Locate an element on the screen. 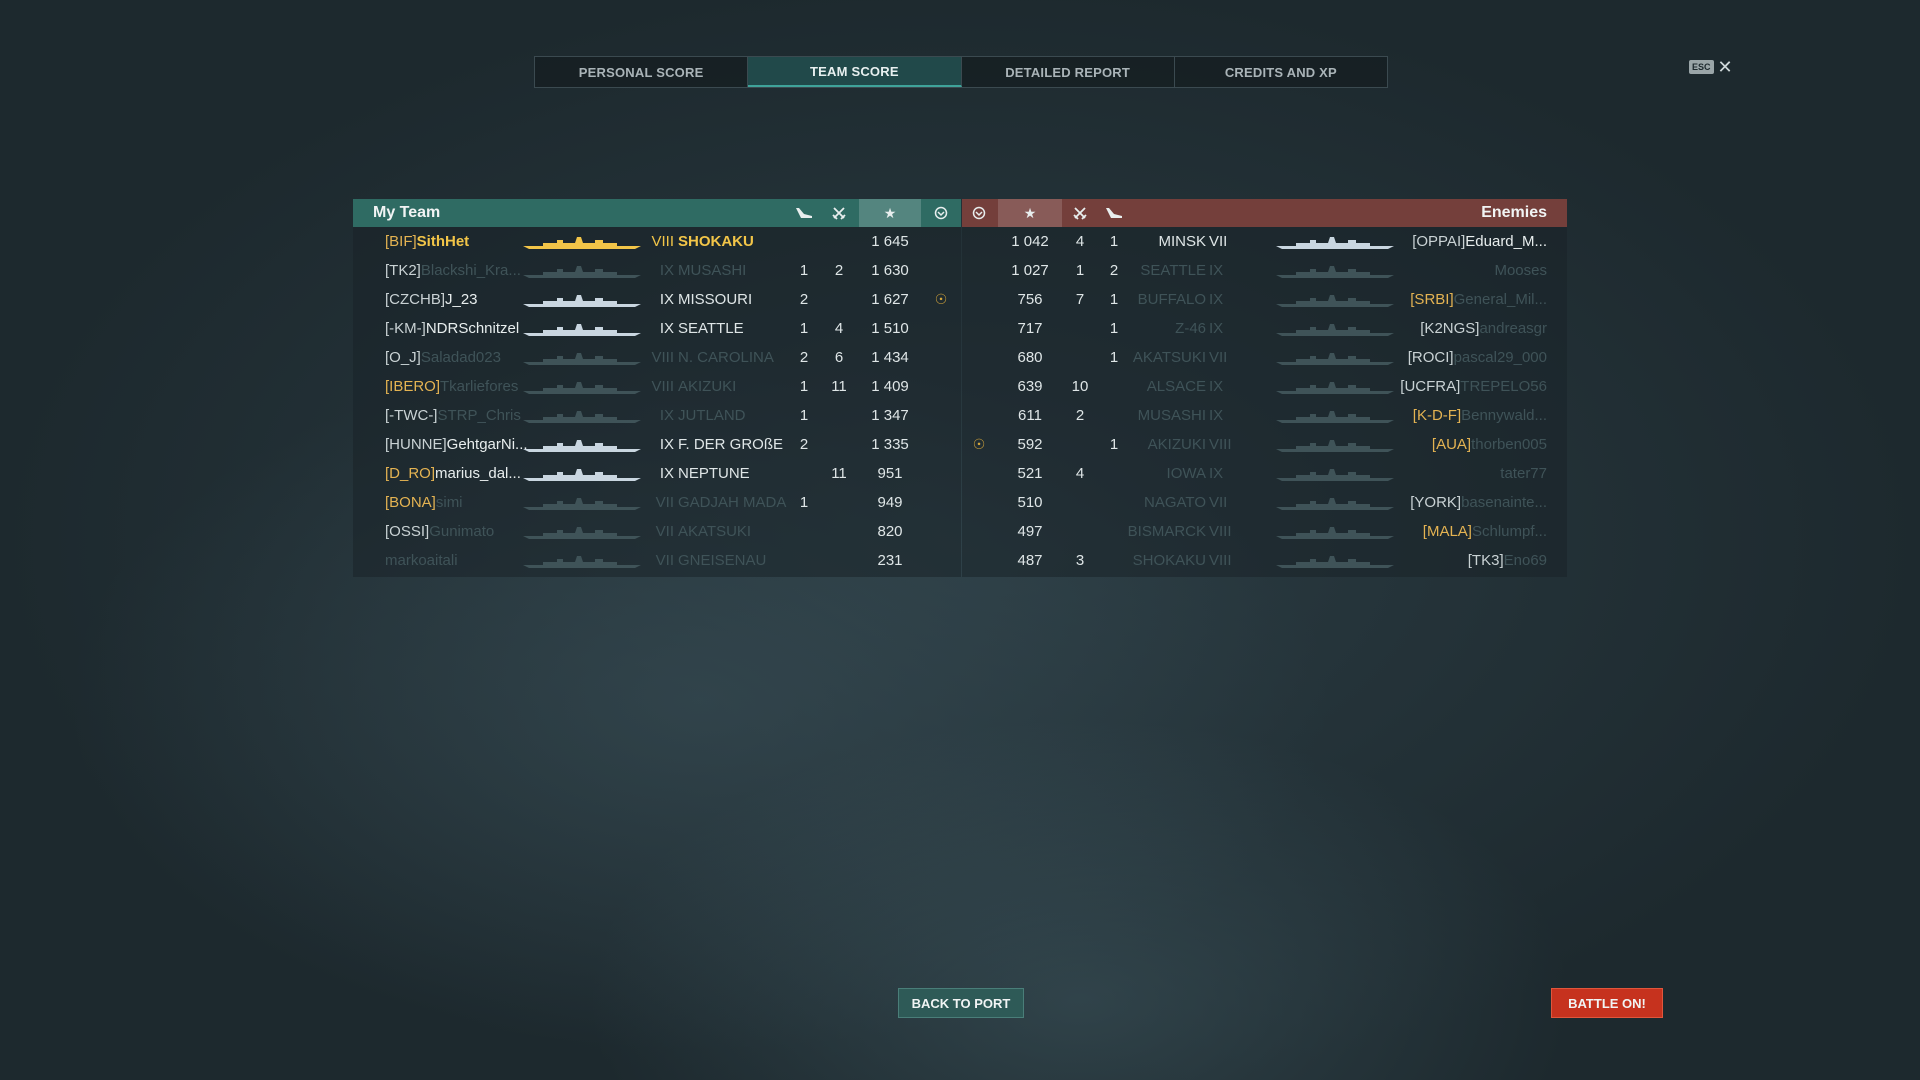 The height and width of the screenshot is (1080, 1920). tab-detailed-report: DETAILED REPORT is located at coordinates (1068, 72).